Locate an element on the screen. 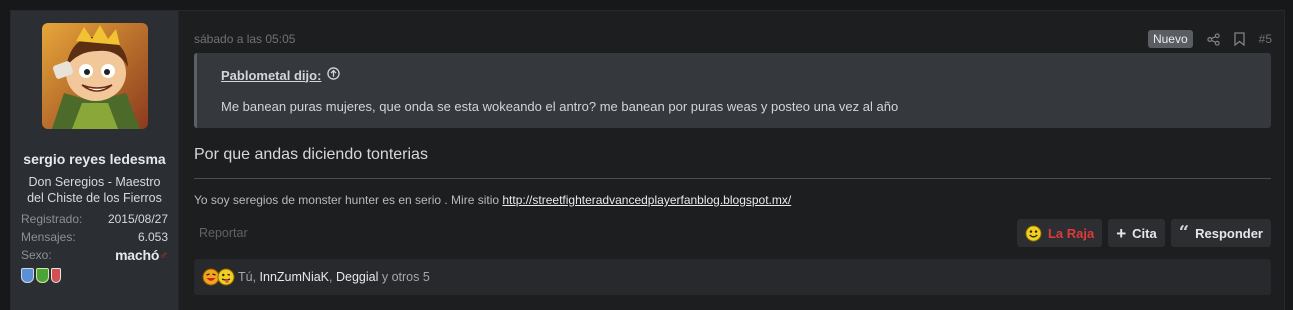  extra-registered: Registrado: 2015/08/27 is located at coordinates (94, 219).